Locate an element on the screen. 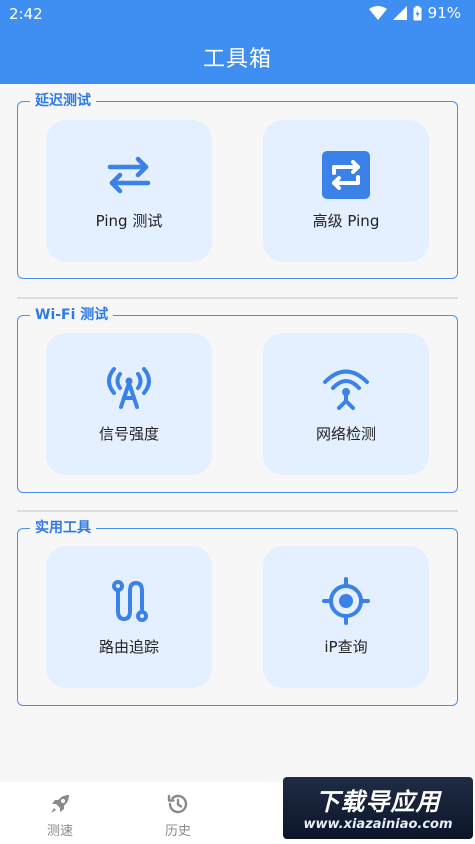 This screenshot has height=844, width=475. history-icon is located at coordinates (177, 804).